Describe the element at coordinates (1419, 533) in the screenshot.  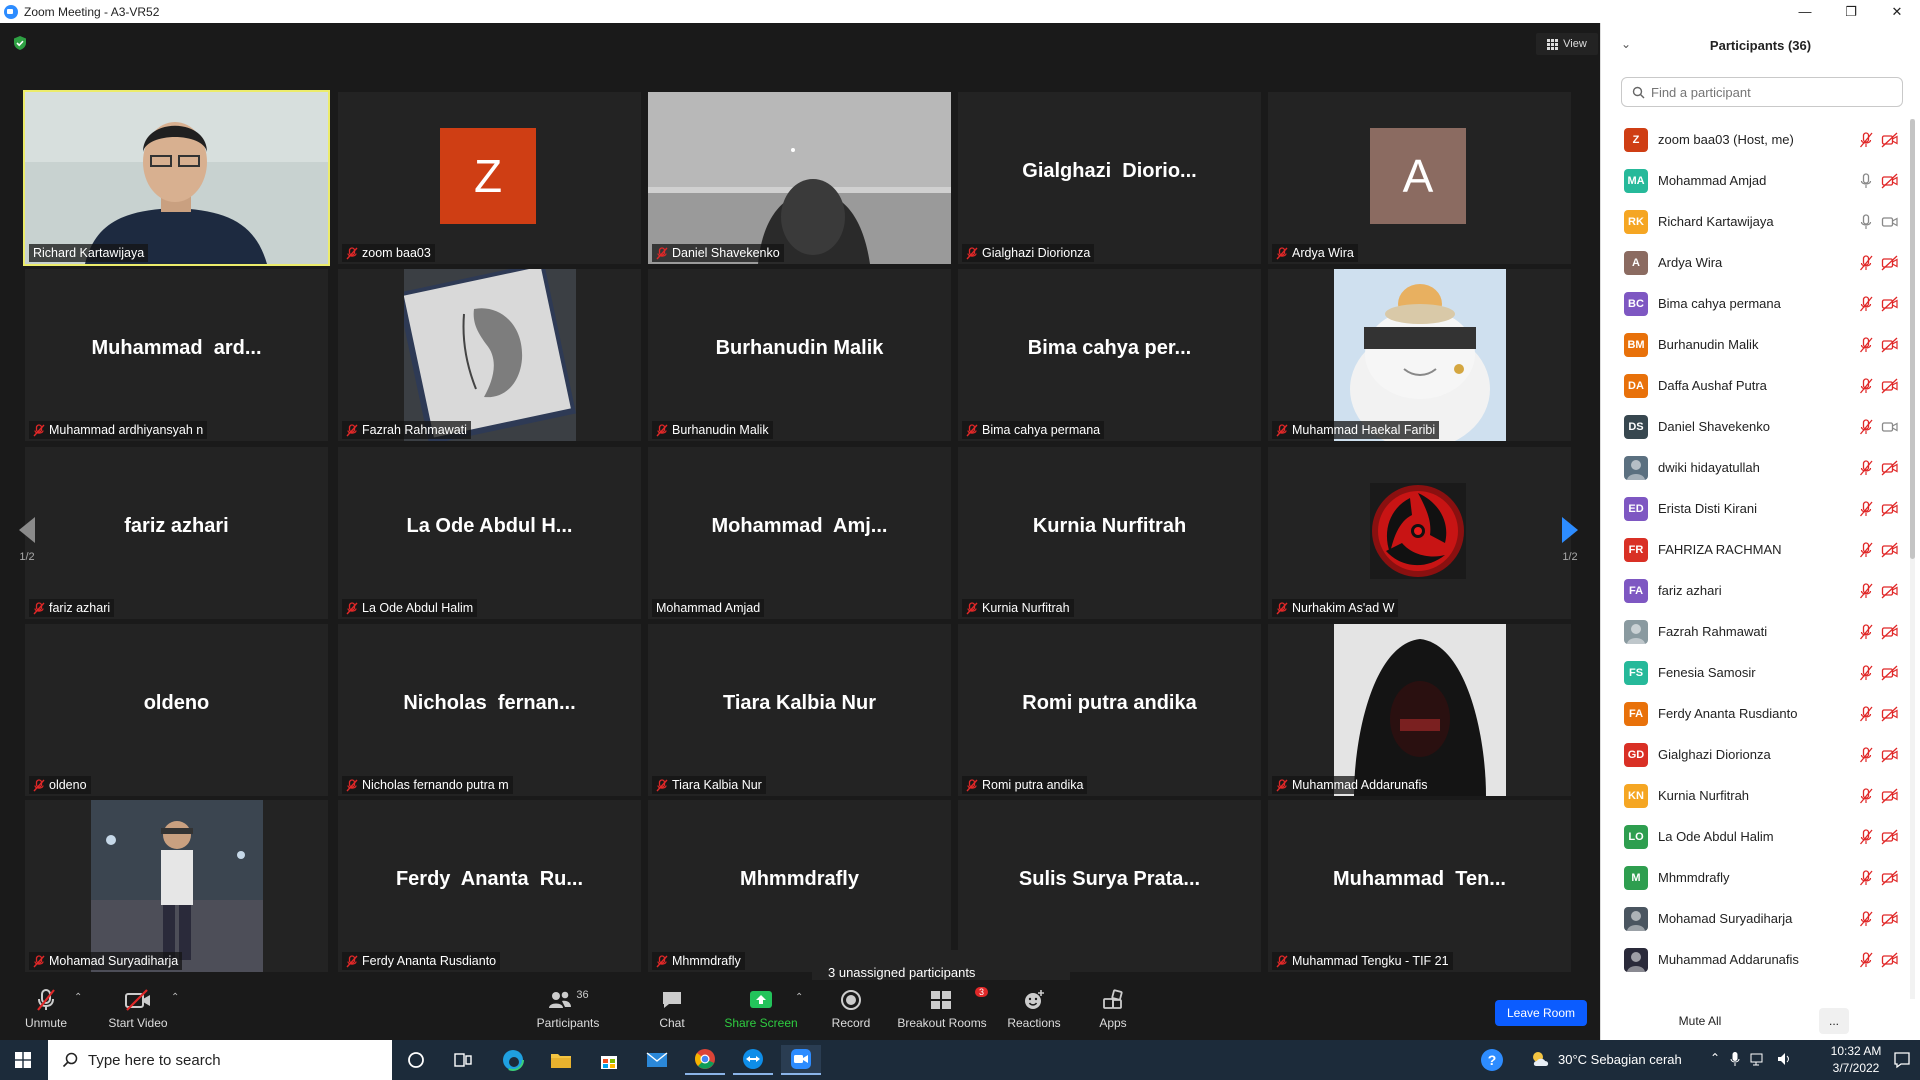
I see `participant-video-tile: Nurhakim As'ad W` at that location.